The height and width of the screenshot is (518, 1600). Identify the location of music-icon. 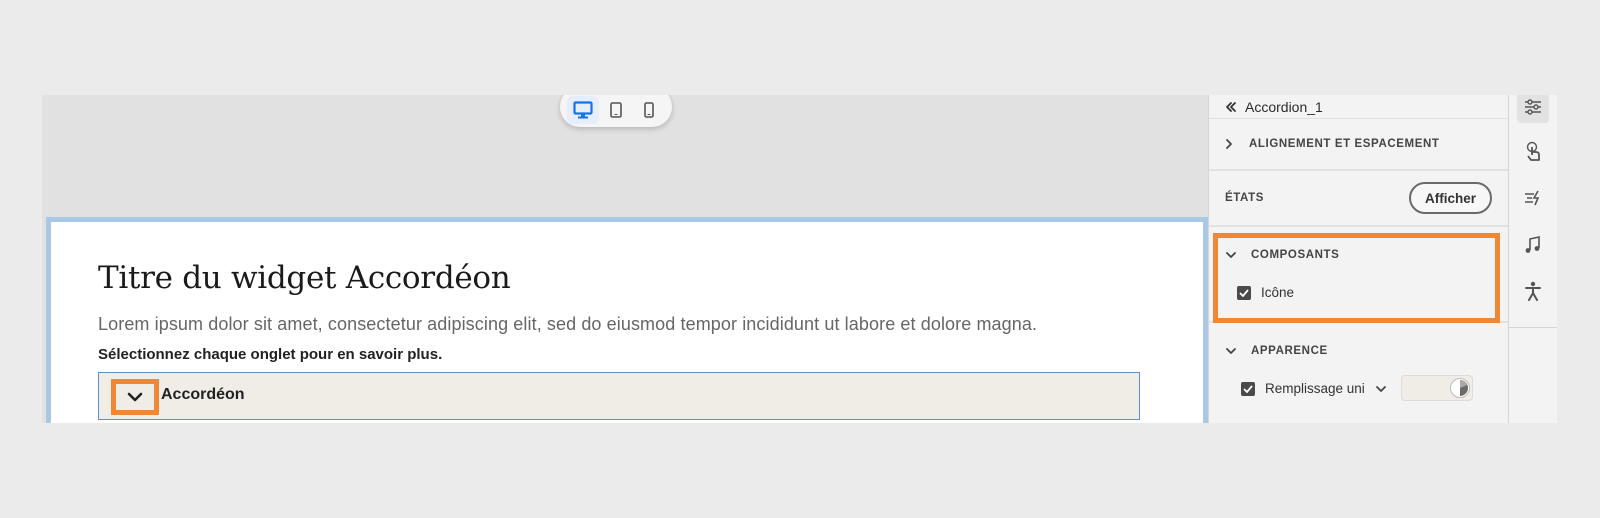
(1532, 244).